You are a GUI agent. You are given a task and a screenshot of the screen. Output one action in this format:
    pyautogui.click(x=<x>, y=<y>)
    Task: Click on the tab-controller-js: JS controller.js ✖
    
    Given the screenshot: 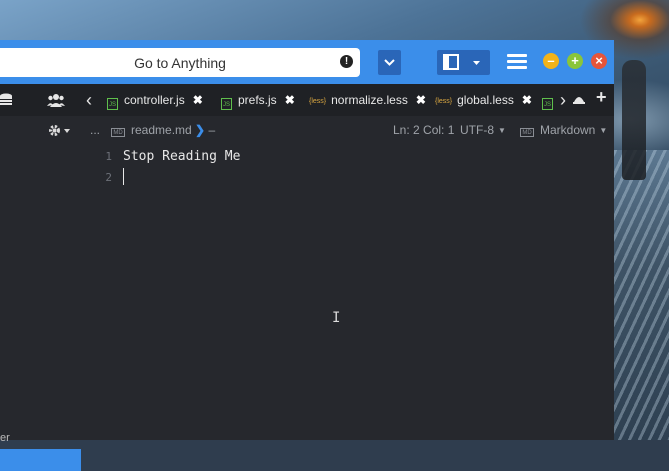 What is the action you would take?
    pyautogui.click(x=155, y=101)
    